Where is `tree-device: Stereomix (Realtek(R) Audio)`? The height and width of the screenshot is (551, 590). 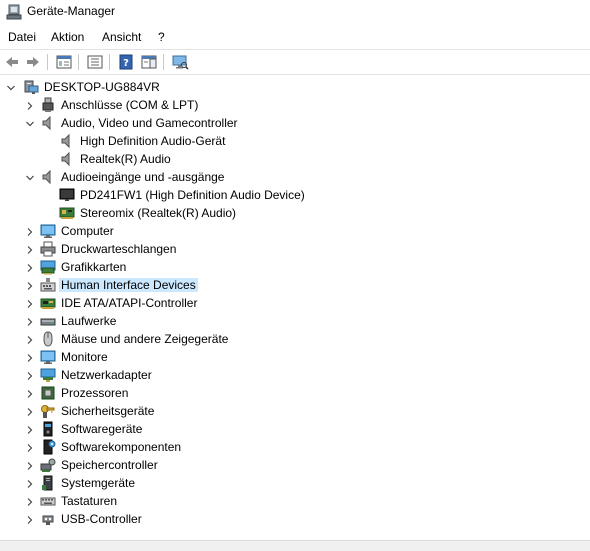
tree-device: Stereomix (Realtek(R) Audio) is located at coordinates (280, 213).